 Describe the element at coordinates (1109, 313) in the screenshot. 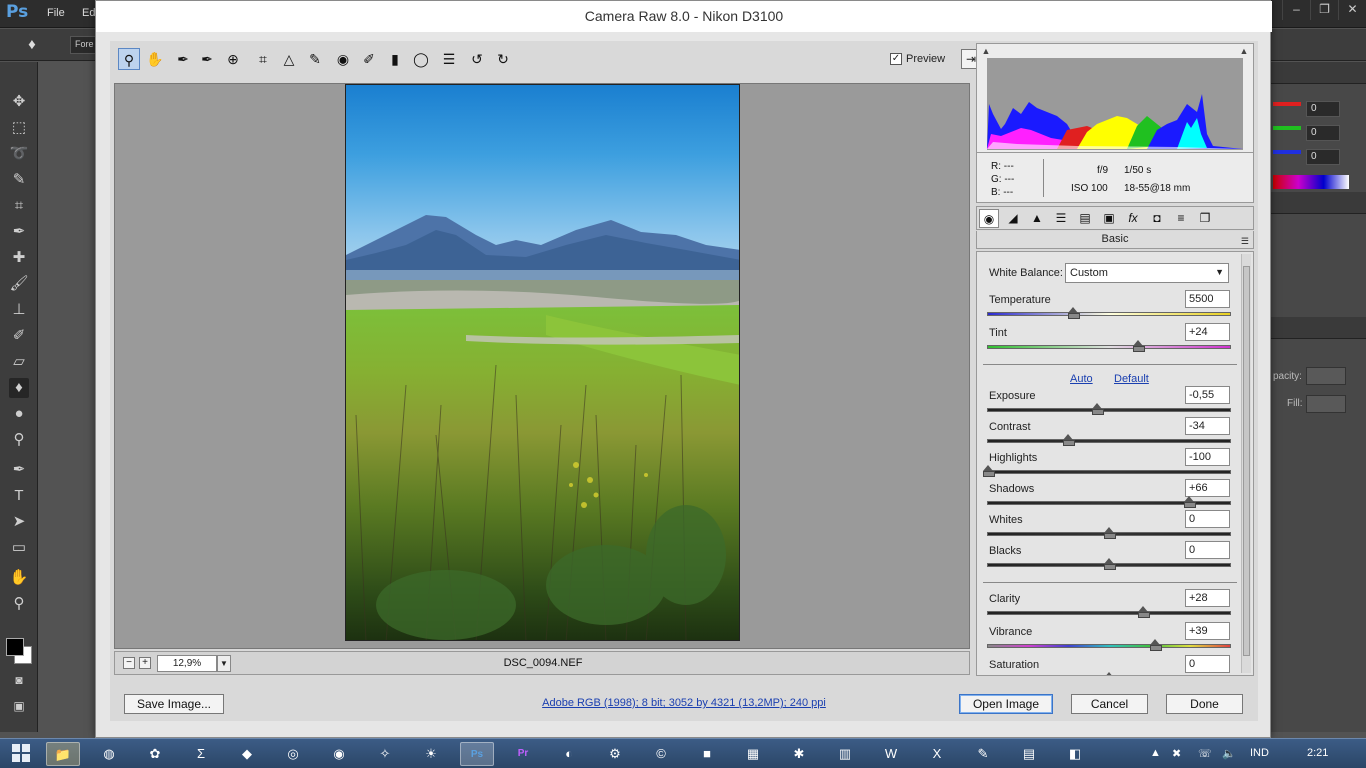

I see `slider-track-temperature` at that location.